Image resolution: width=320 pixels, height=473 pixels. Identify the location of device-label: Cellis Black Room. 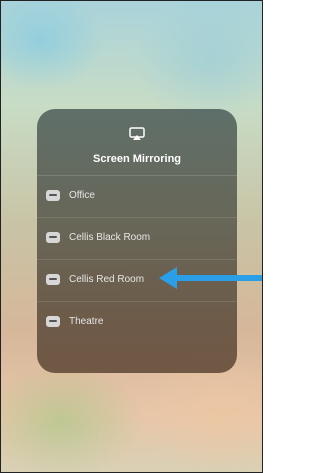
(110, 237).